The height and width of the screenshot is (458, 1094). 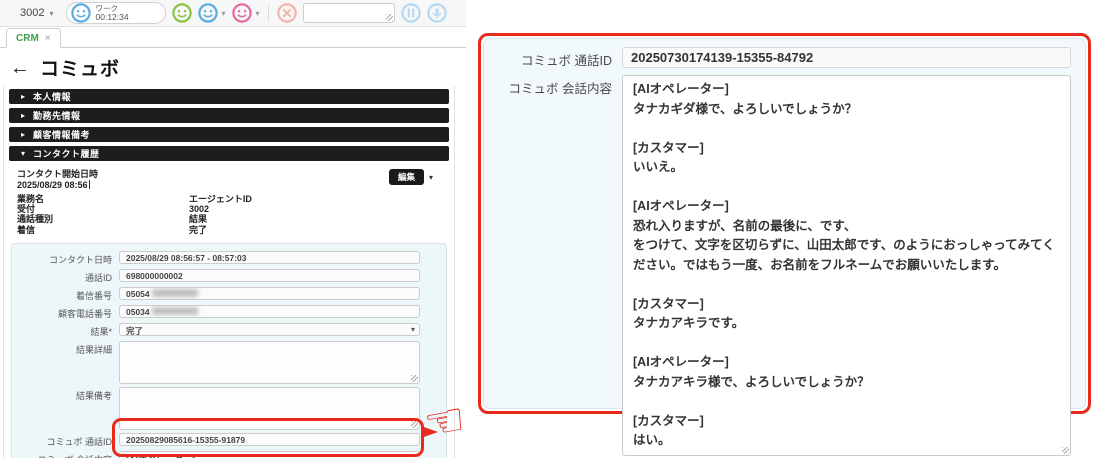 What do you see at coordinates (80, 69) in the screenshot?
I see `page-title: コミュボ` at bounding box center [80, 69].